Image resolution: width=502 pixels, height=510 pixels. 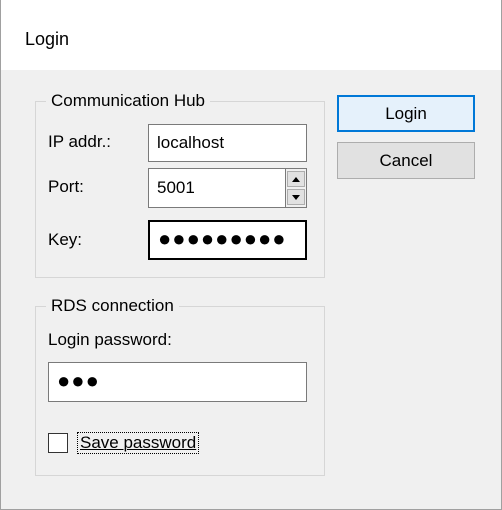 I want to click on chevron-down-icon, so click(x=296, y=197).